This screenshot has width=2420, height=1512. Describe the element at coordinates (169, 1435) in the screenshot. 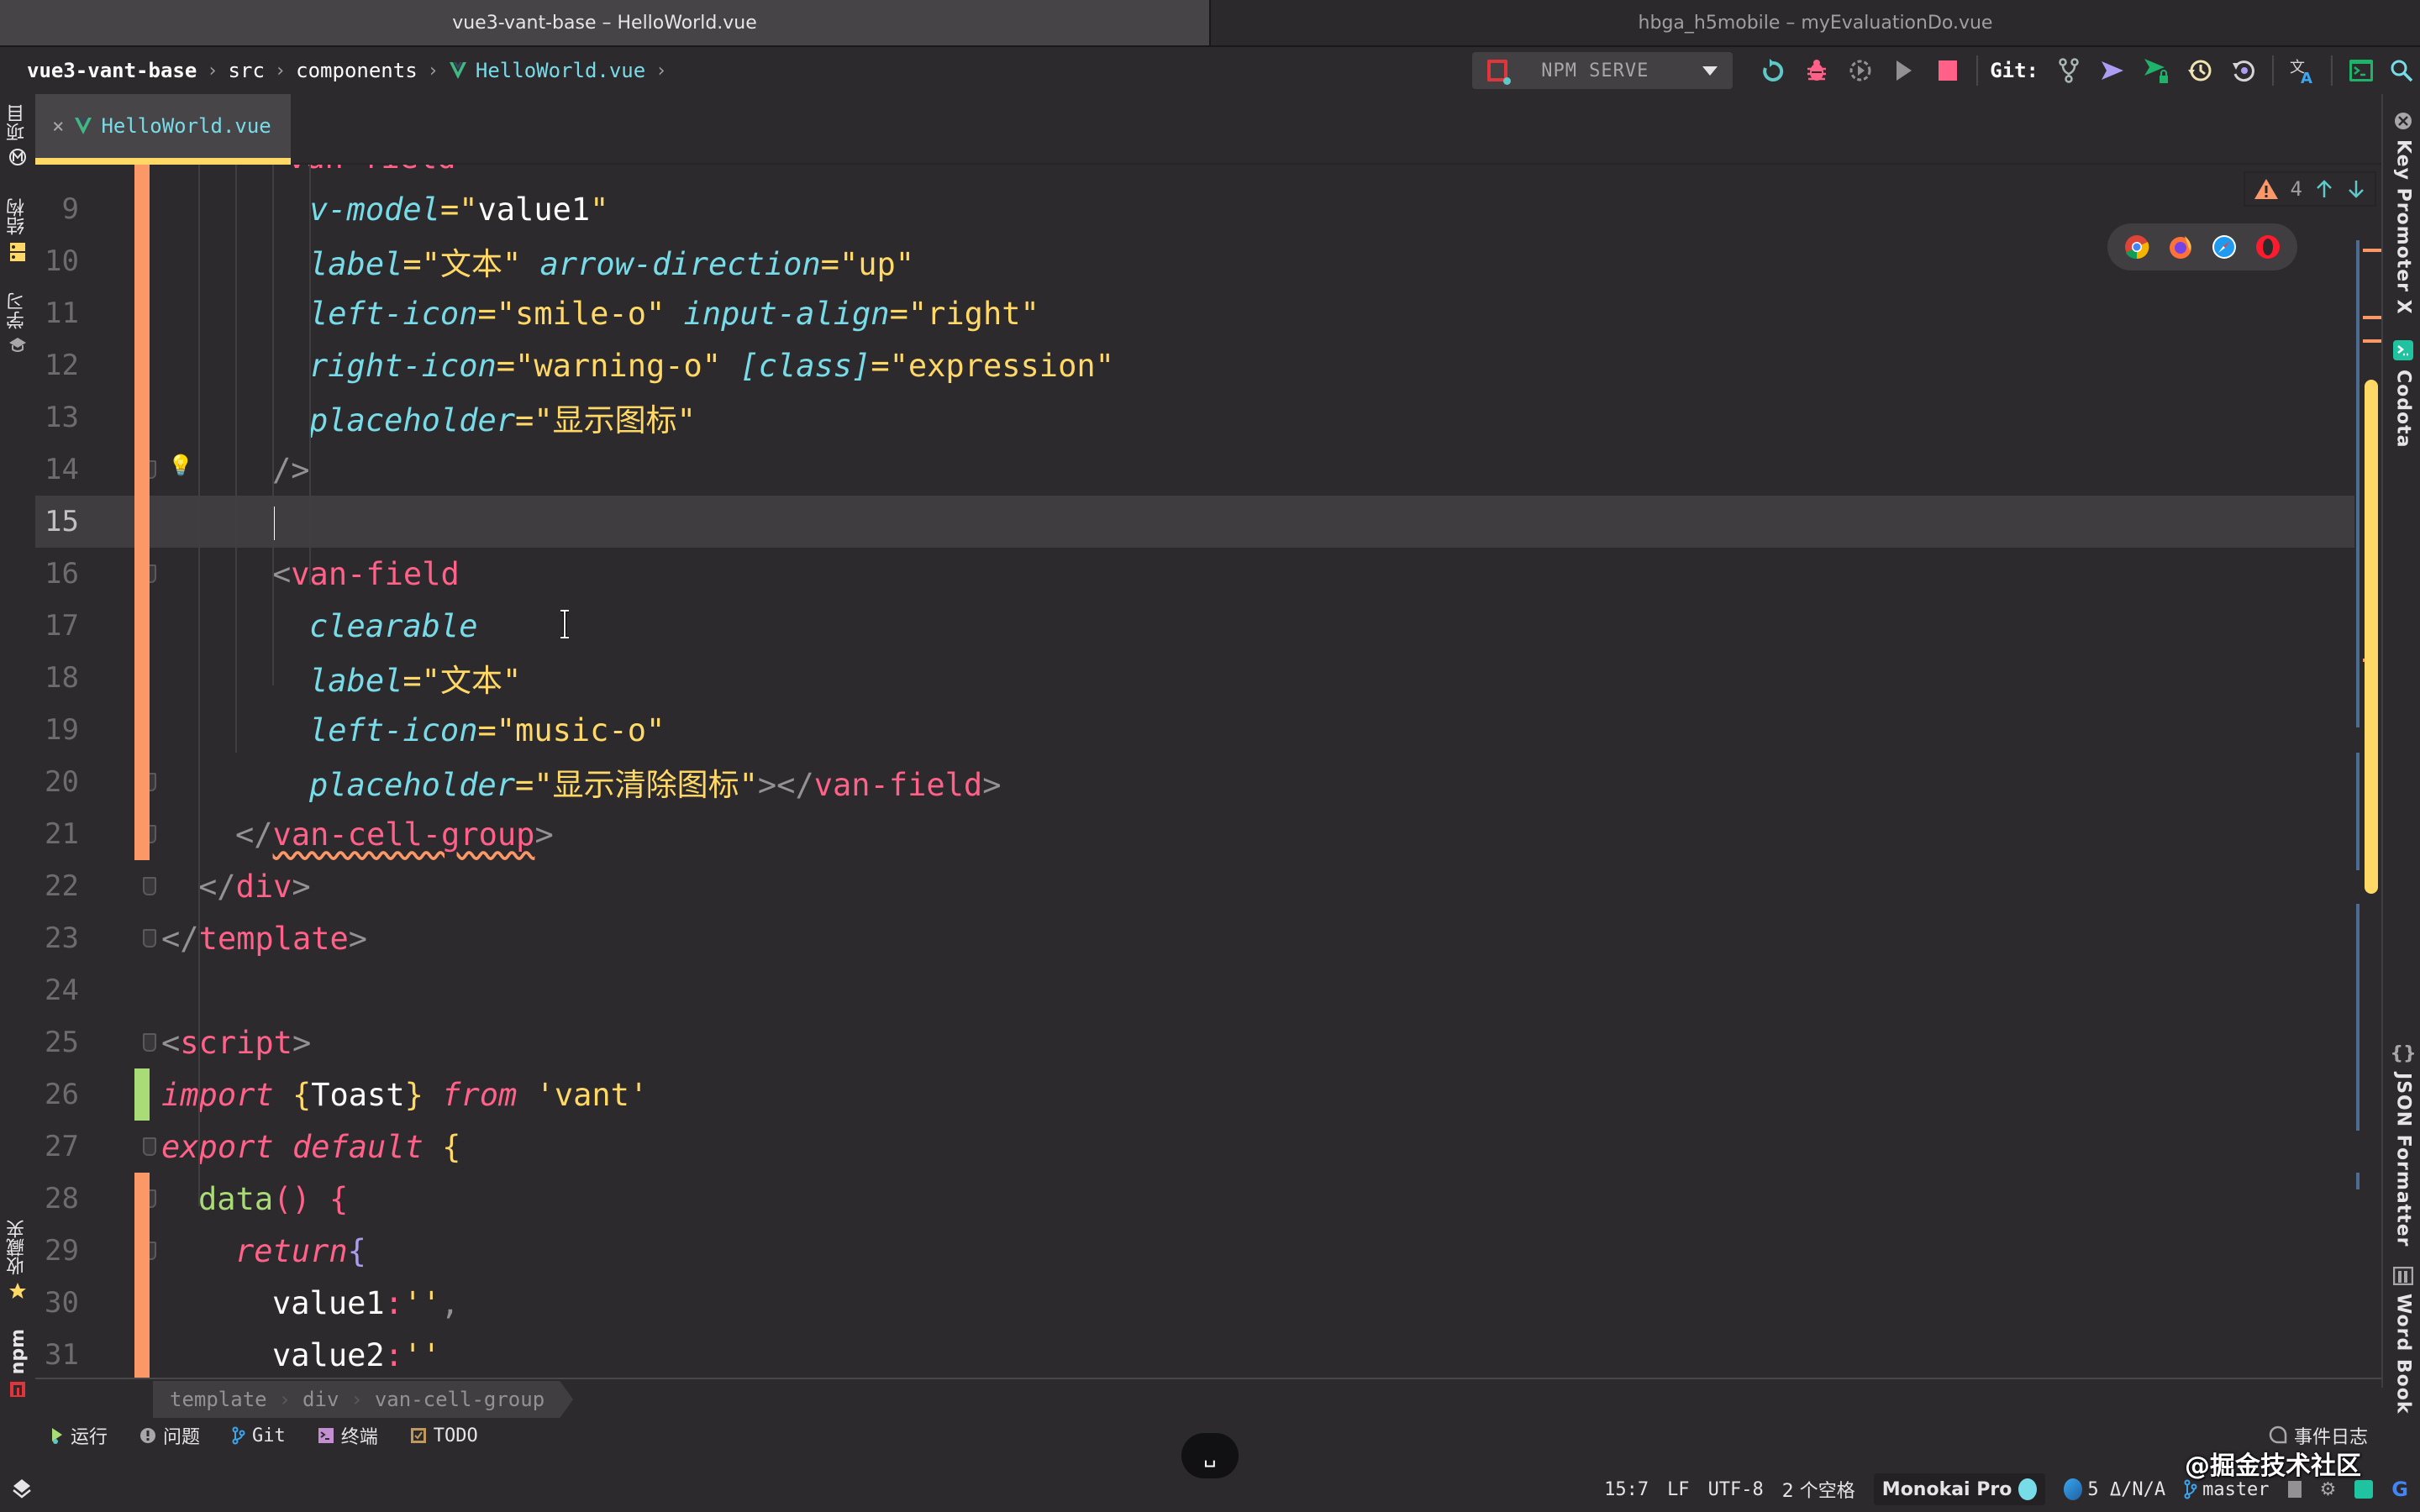

I see `tool-tab-problems: 问题` at that location.